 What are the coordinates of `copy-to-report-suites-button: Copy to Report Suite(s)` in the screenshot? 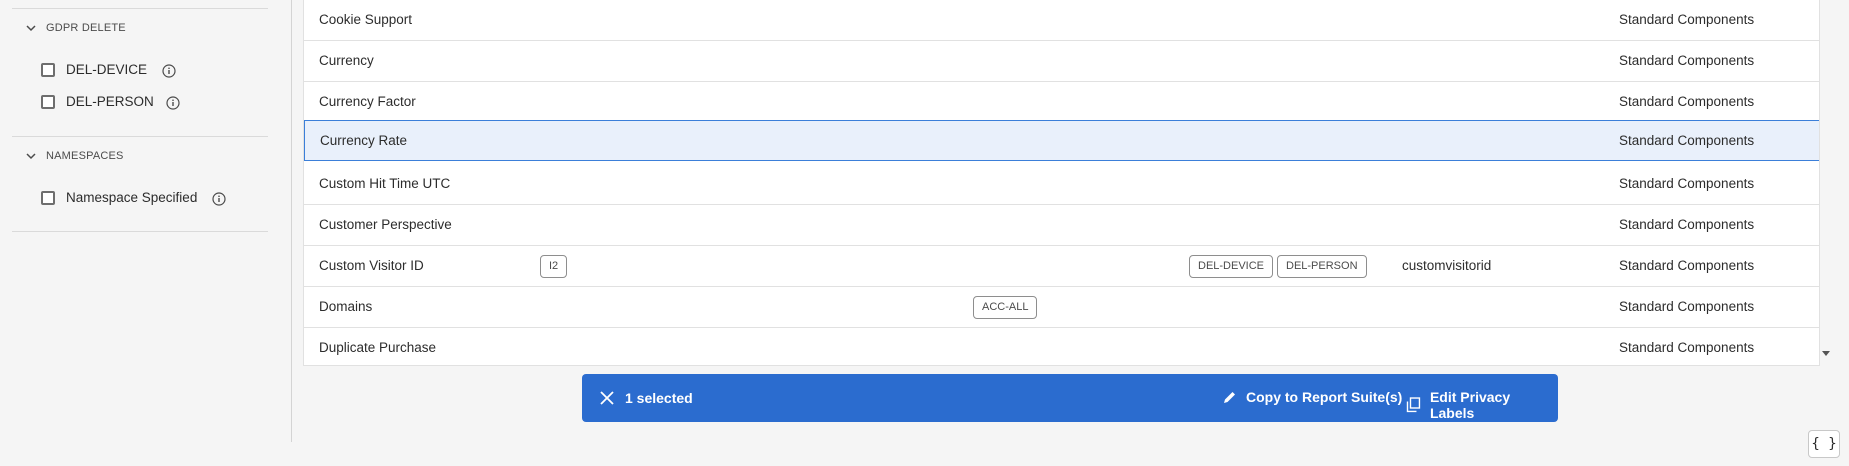 It's located at (1312, 397).